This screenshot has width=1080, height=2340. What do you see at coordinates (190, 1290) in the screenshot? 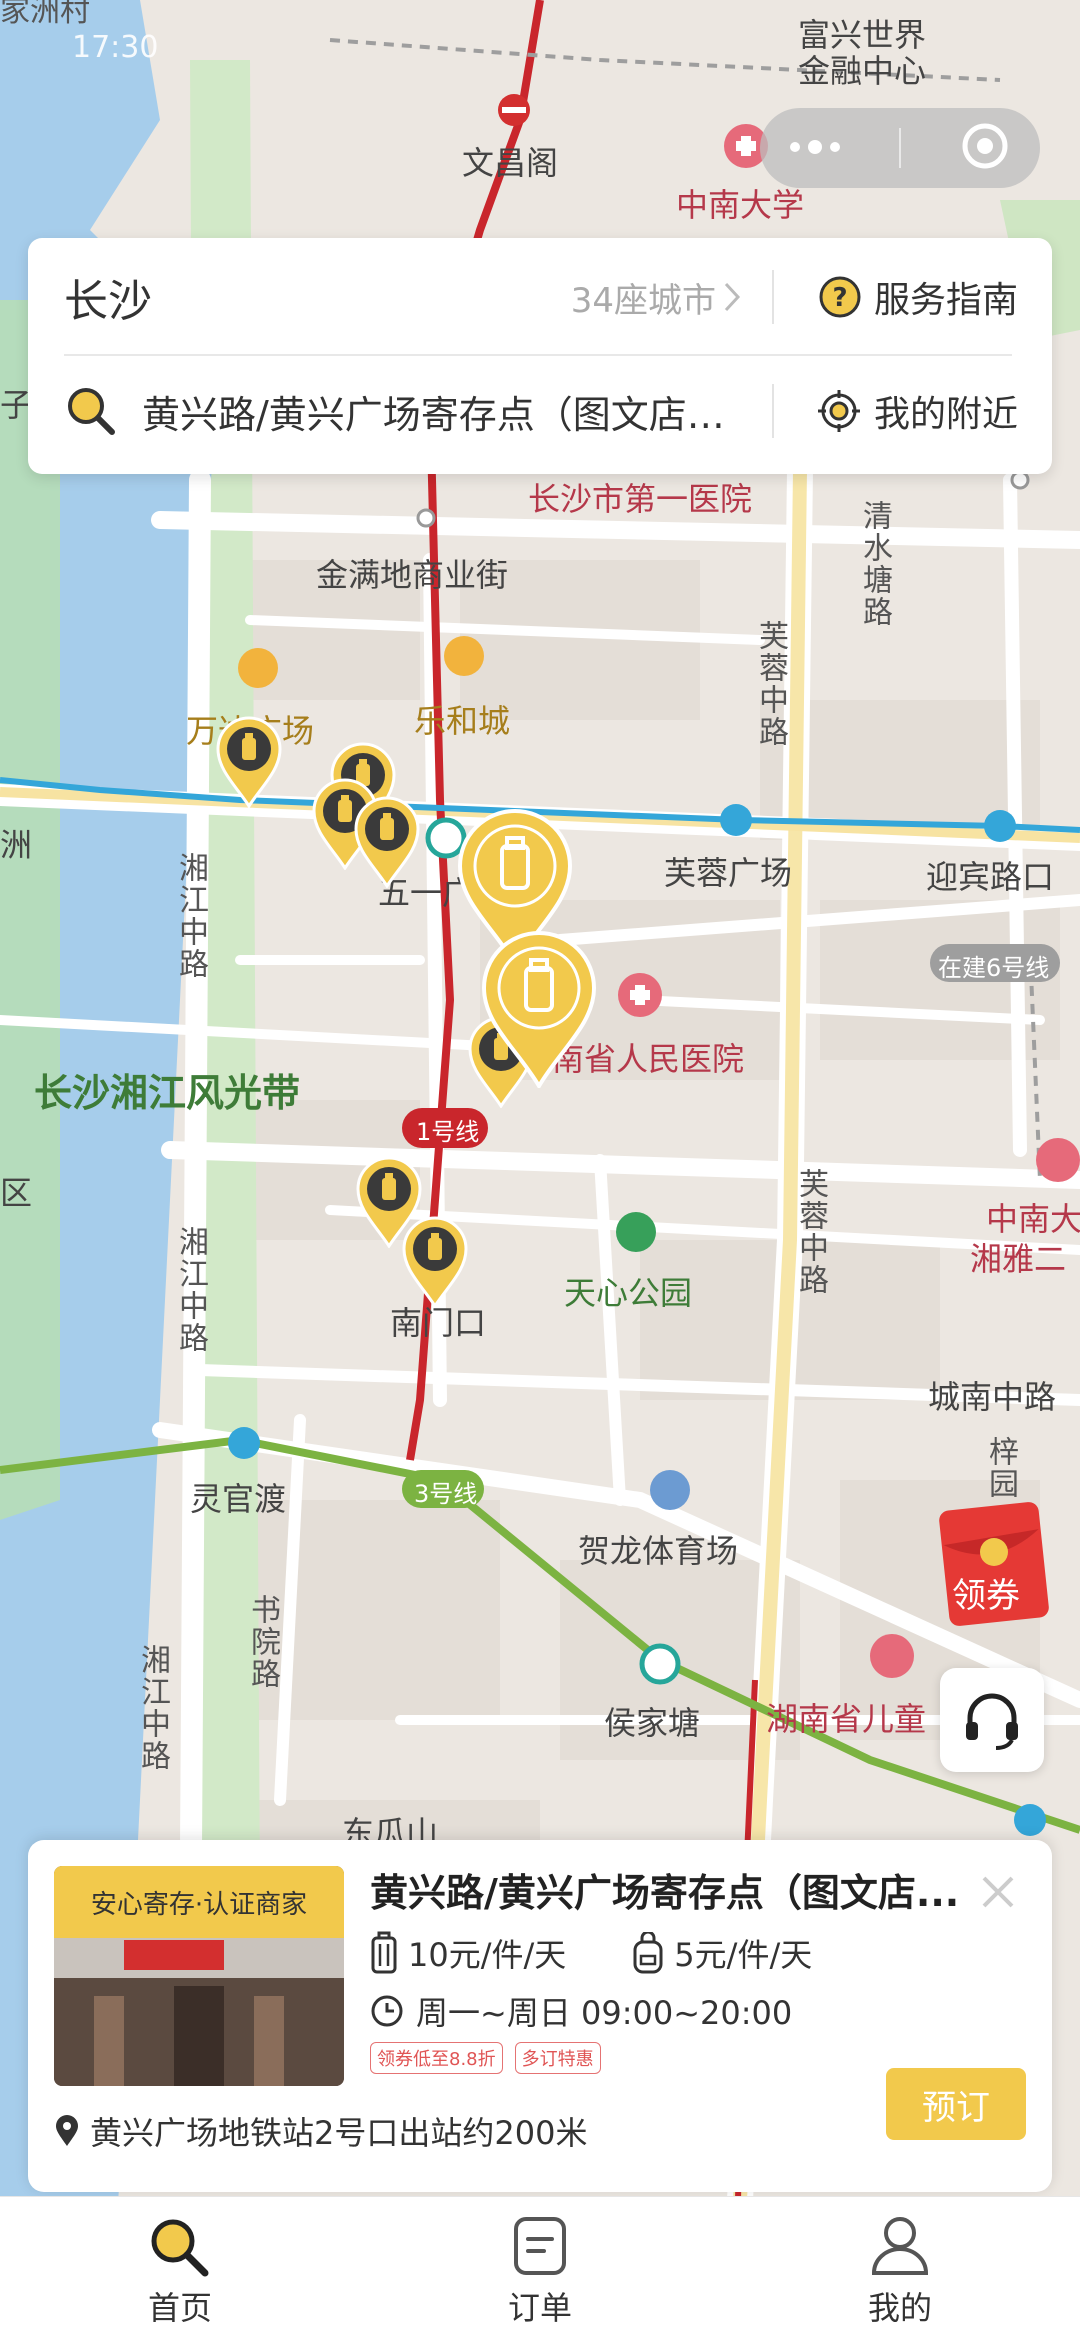
I see `map-label-xiangjiang2: 湘江中路` at bounding box center [190, 1290].